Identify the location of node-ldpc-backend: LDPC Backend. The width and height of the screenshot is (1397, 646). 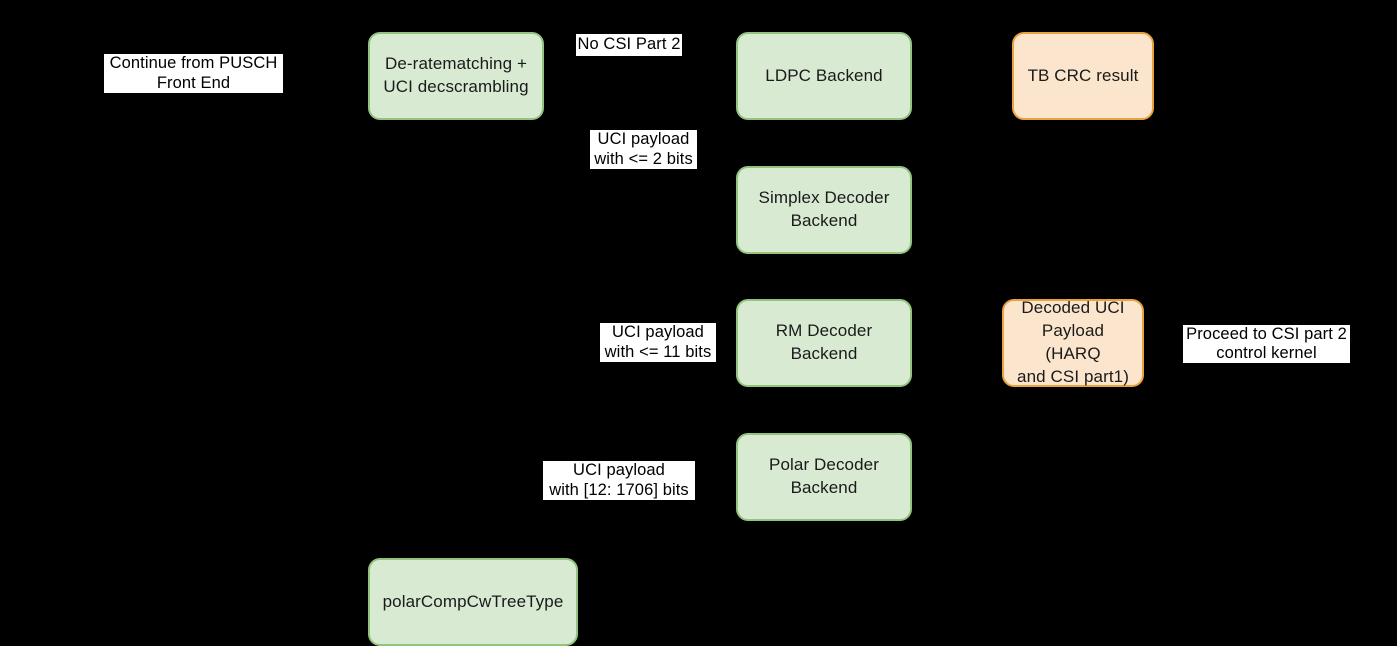
(824, 76).